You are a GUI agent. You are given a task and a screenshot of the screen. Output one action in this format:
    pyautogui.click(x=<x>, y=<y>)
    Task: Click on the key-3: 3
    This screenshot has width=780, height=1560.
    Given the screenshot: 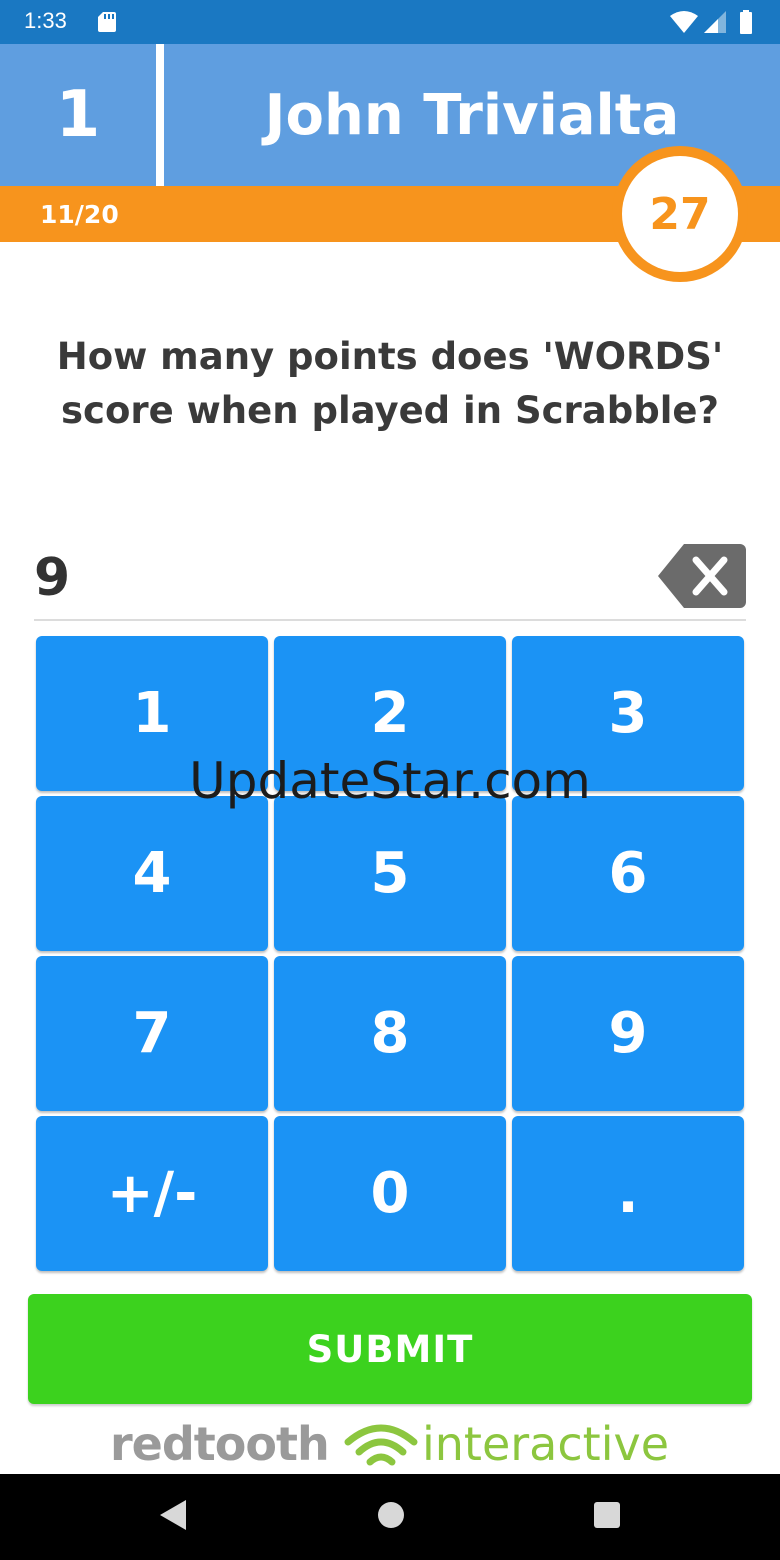 What is the action you would take?
    pyautogui.click(x=628, y=713)
    